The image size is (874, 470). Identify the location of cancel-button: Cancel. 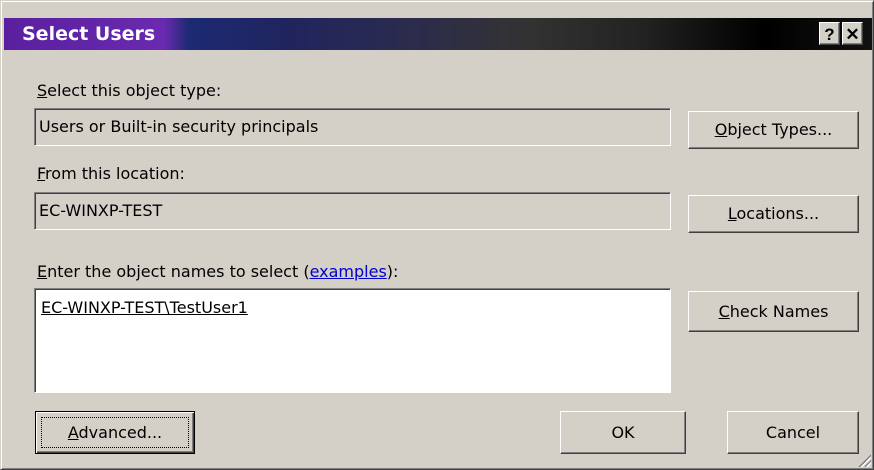
(793, 432).